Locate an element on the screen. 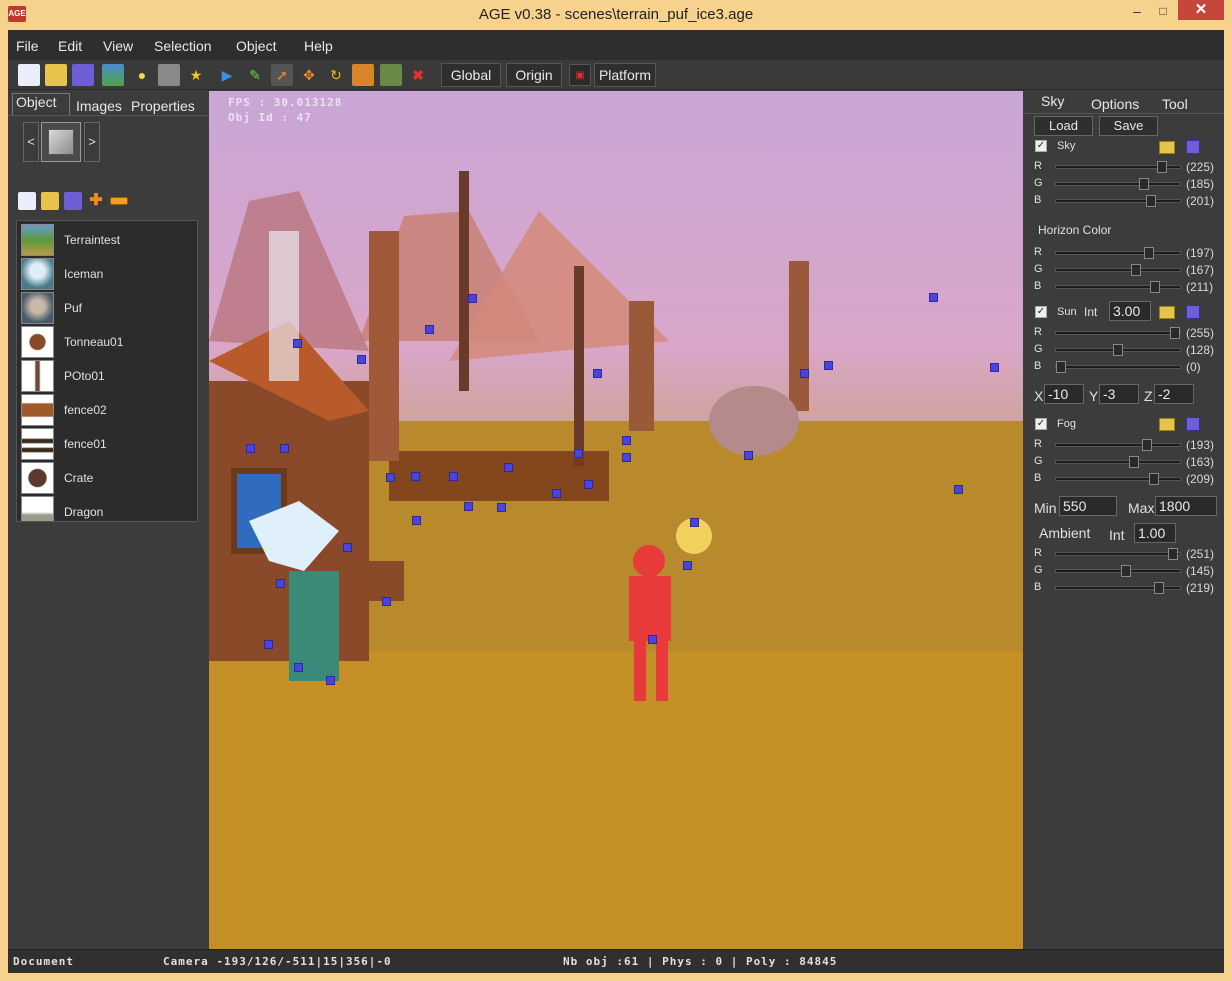  play-icon: ▶ is located at coordinates (227, 75).